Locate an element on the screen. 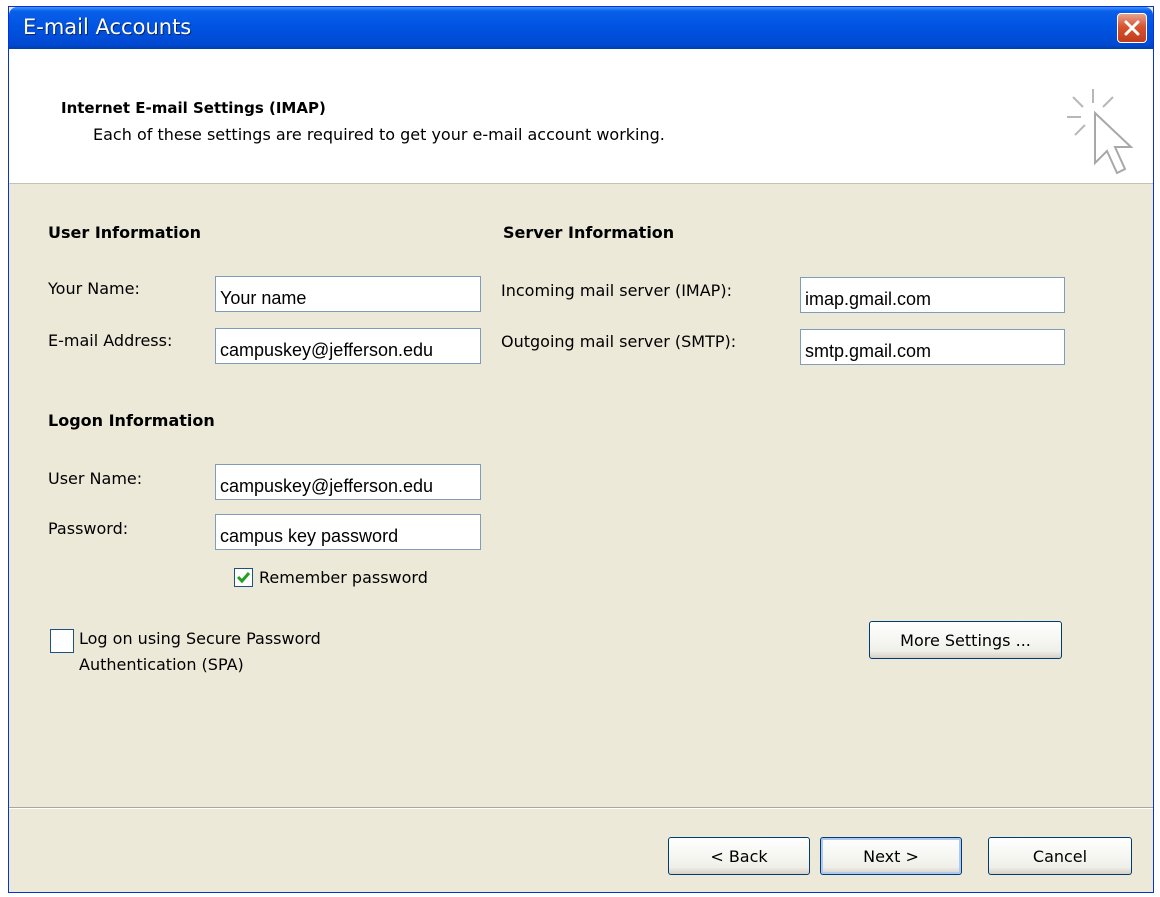 This screenshot has height=897, width=1160. server-info-heading: Server Information is located at coordinates (589, 232).